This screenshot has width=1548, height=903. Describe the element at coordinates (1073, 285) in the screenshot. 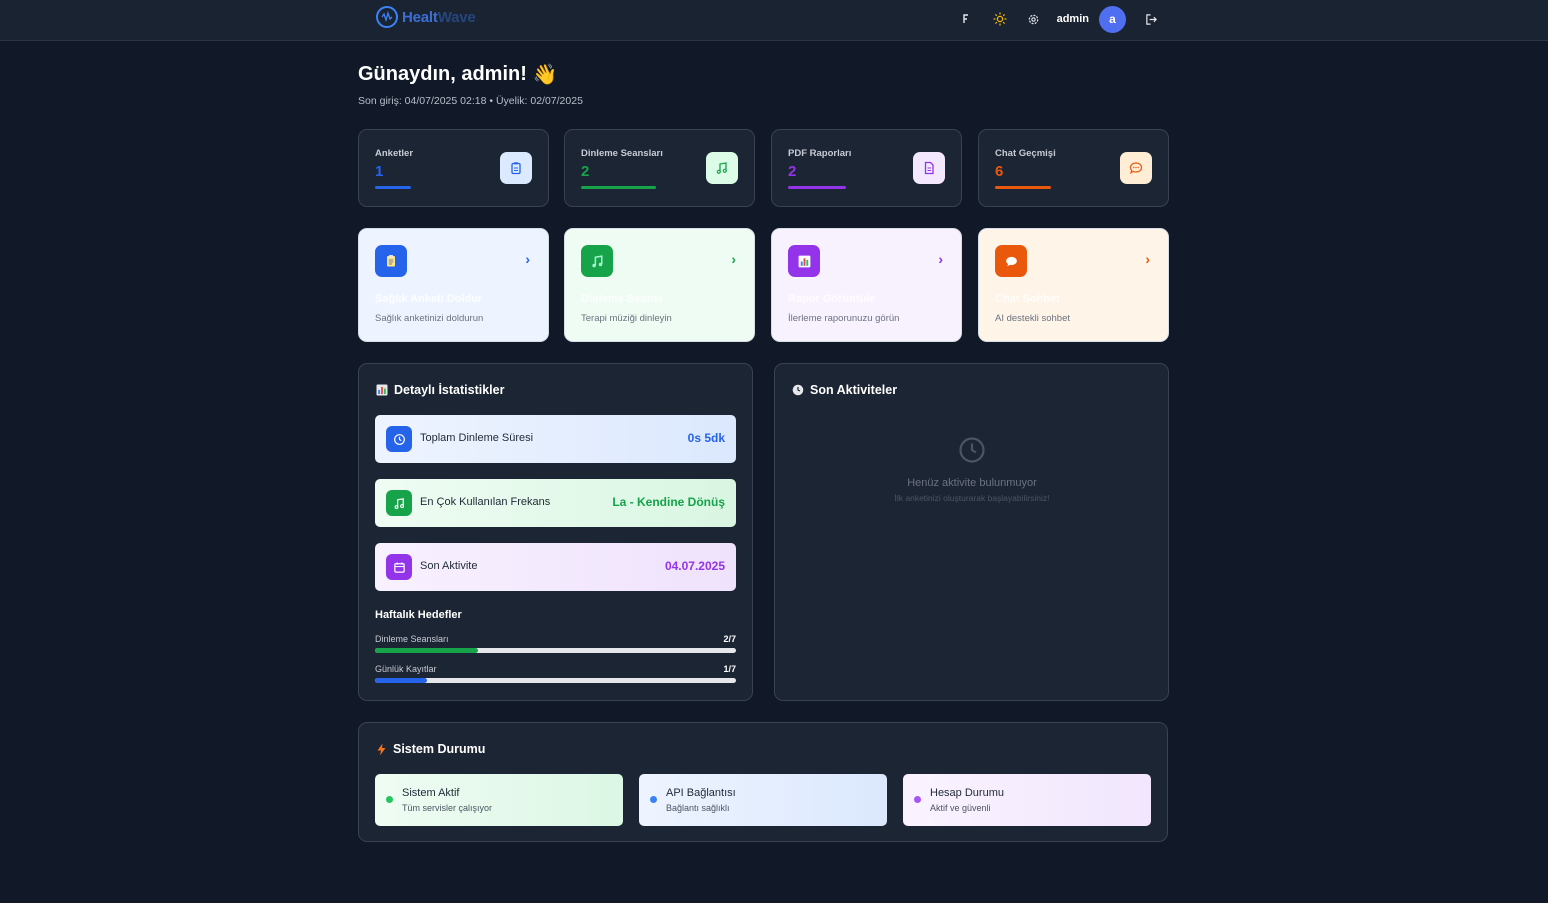

I see `action-card-chat: › Chat Sohbet AI destekli sohbet` at that location.